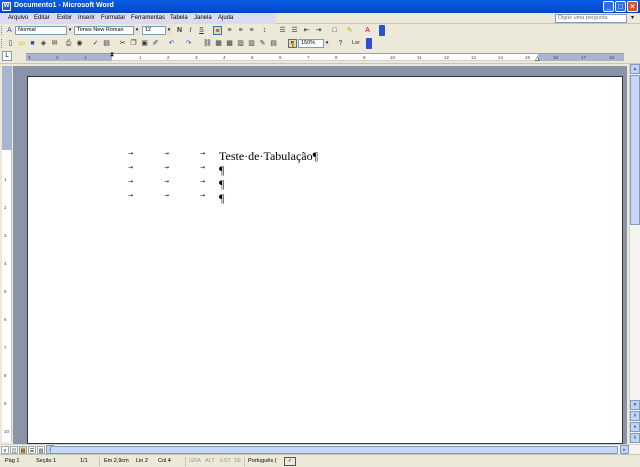 Image resolution: width=640 pixels, height=467 pixels. I want to click on decrease-indent-icon: ⇤, so click(306, 30).